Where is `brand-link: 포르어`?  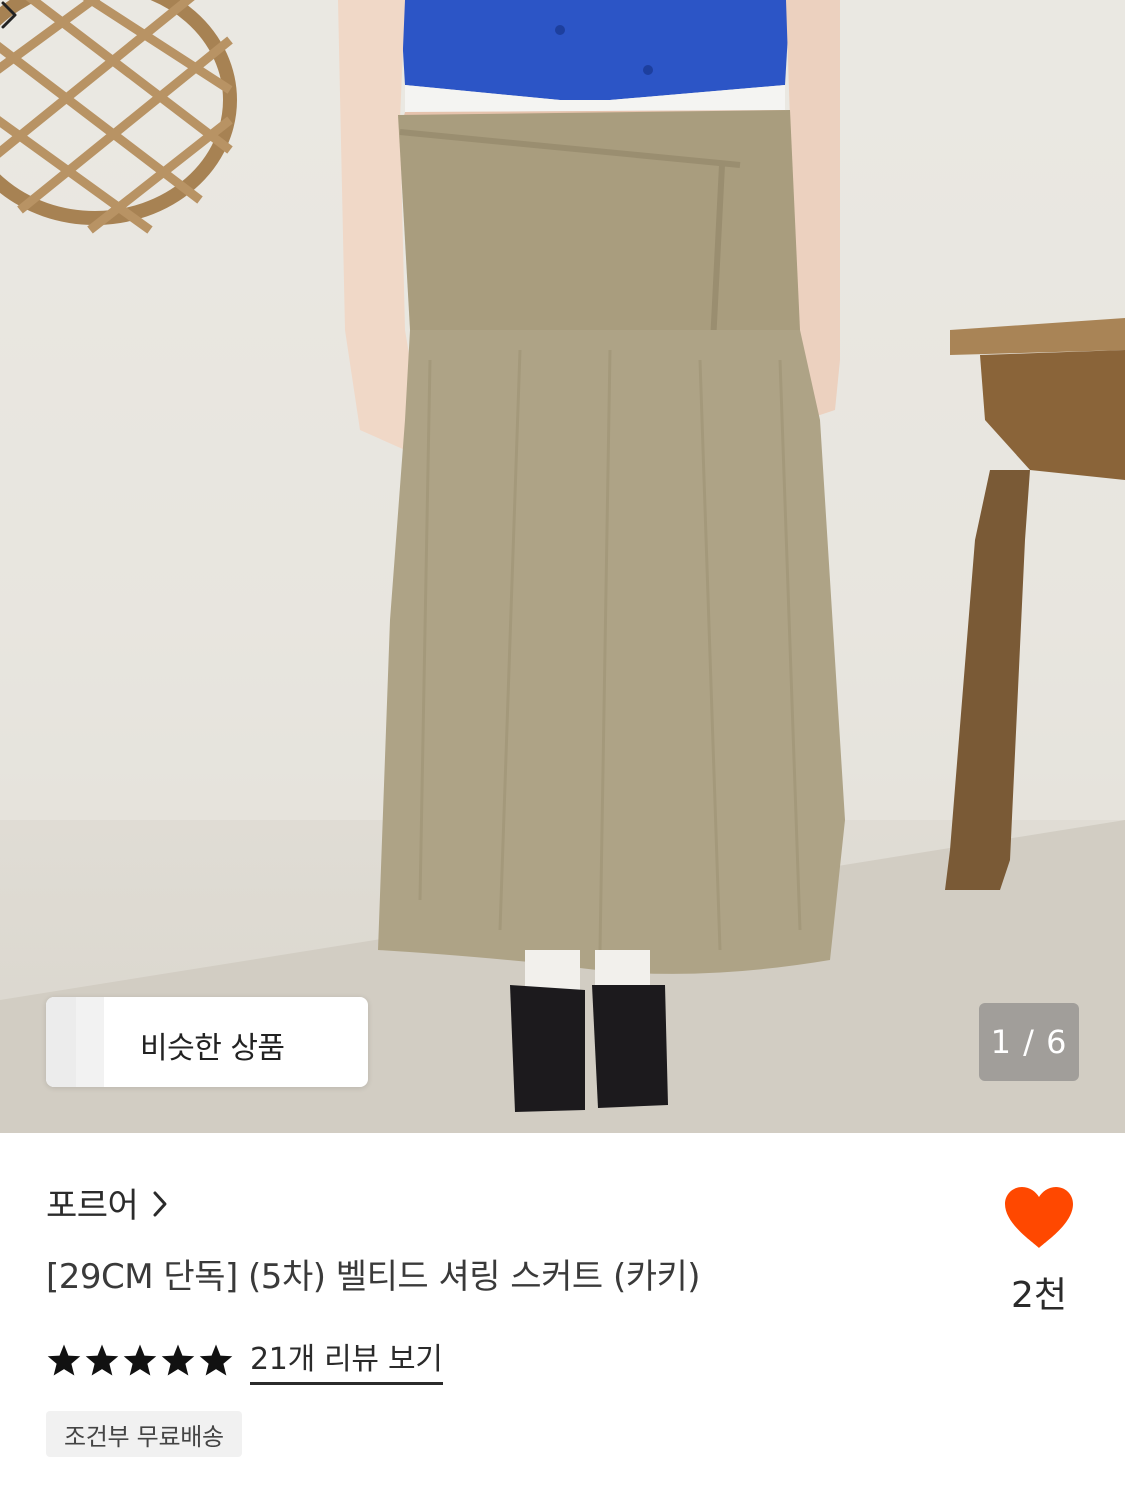
brand-link: 포르어 is located at coordinates (107, 1202).